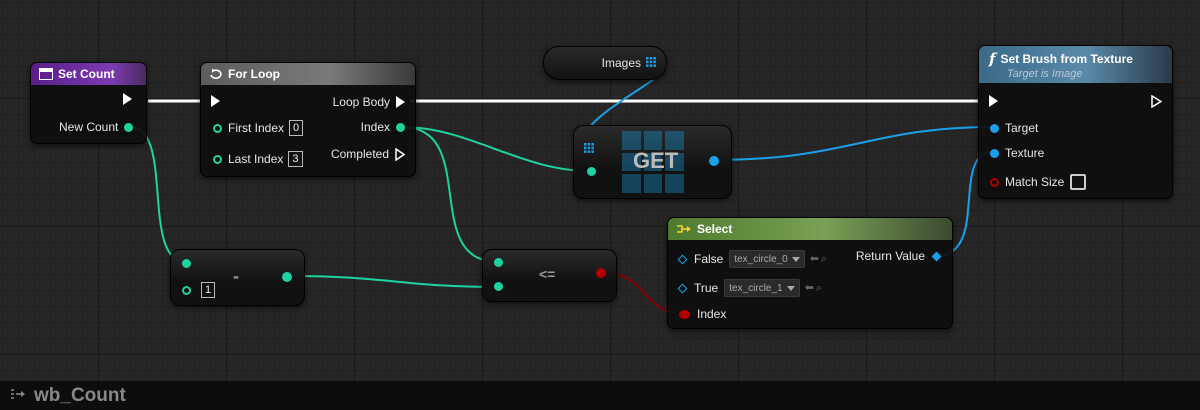  Describe the element at coordinates (790, 288) in the screenshot. I see `chevron-down-icon` at that location.